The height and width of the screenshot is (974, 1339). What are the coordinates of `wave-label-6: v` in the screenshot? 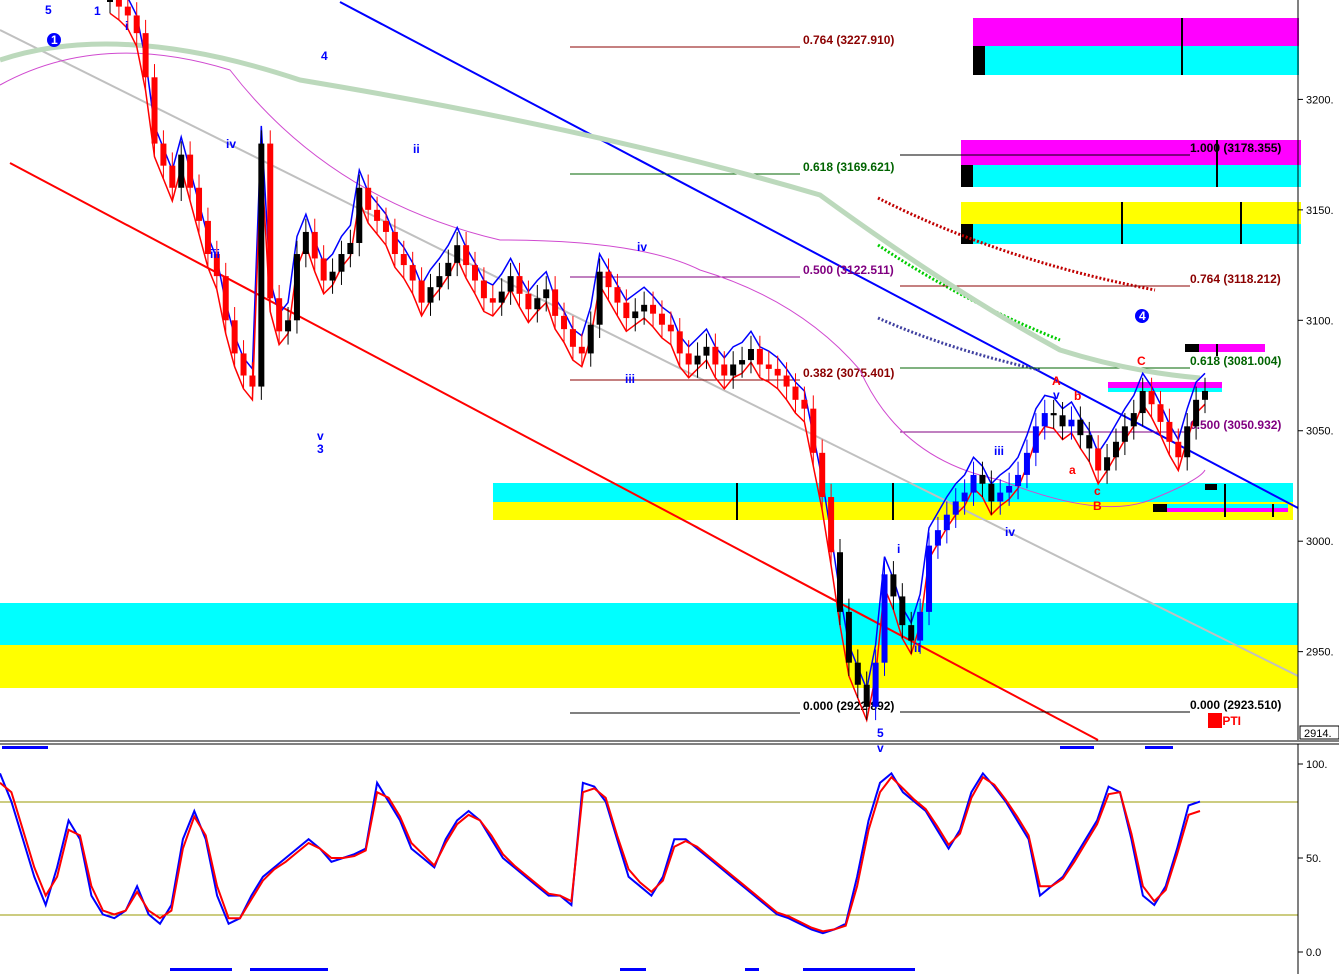 It's located at (320, 436).